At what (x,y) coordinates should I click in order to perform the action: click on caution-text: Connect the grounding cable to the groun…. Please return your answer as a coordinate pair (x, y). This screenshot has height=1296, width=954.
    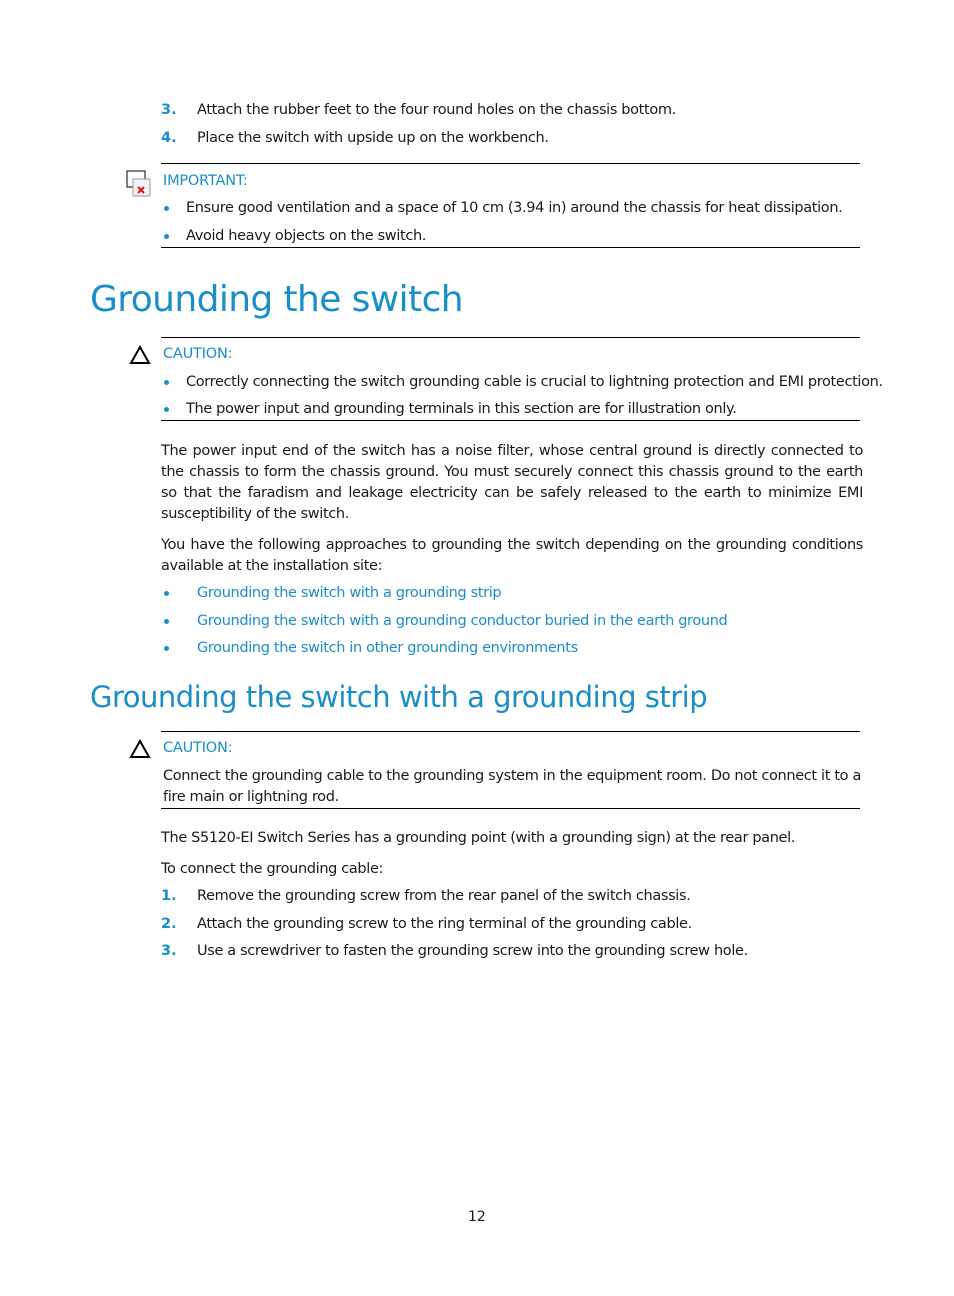
    Looking at the image, I should click on (512, 786).